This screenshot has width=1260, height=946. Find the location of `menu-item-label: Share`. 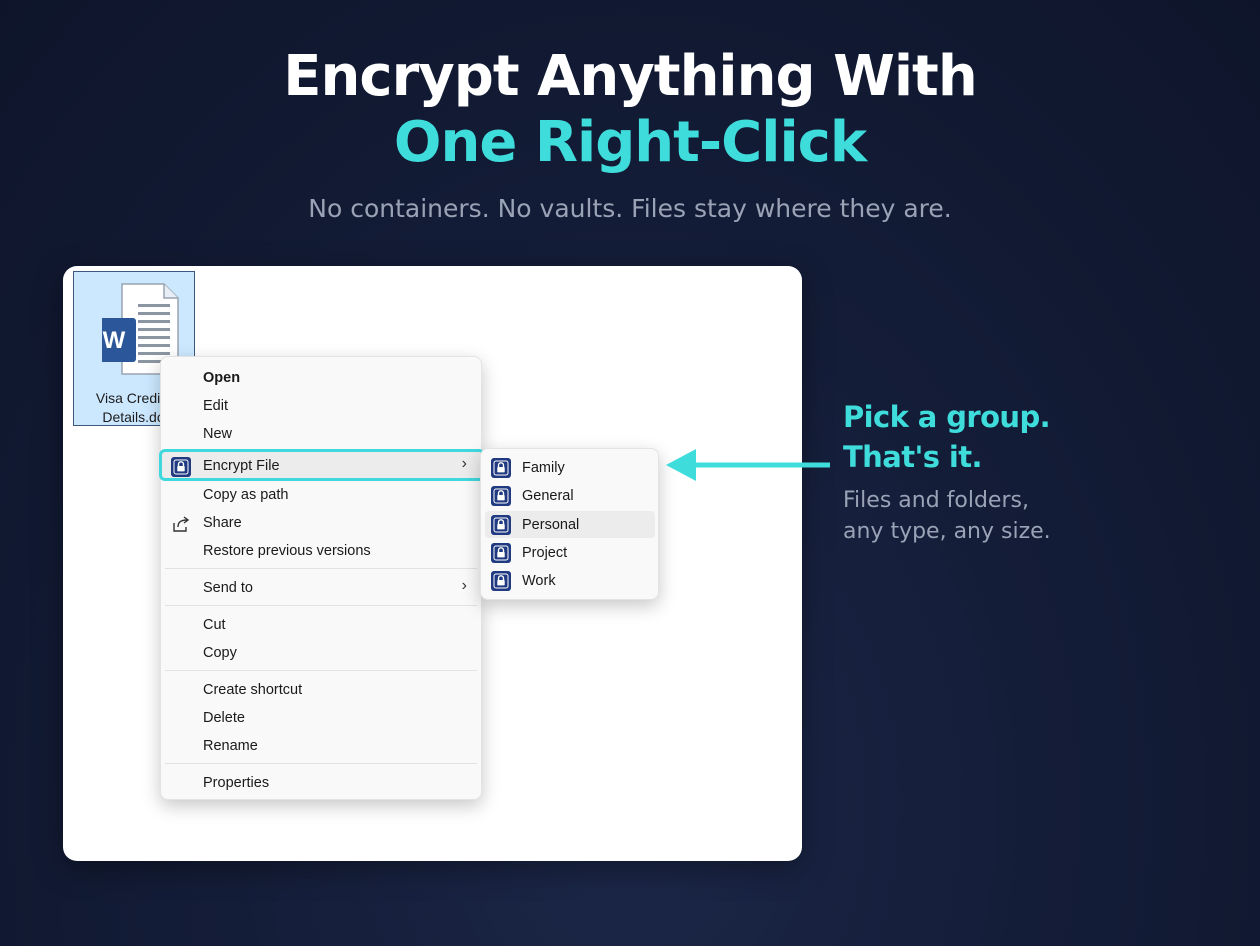

menu-item-label: Share is located at coordinates (222, 523).